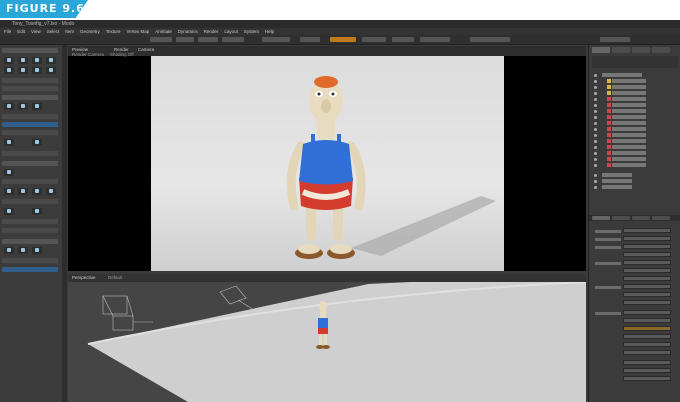 The image size is (680, 402). Describe the element at coordinates (269, 31) in the screenshot. I see `menu-item-help: Help` at that location.